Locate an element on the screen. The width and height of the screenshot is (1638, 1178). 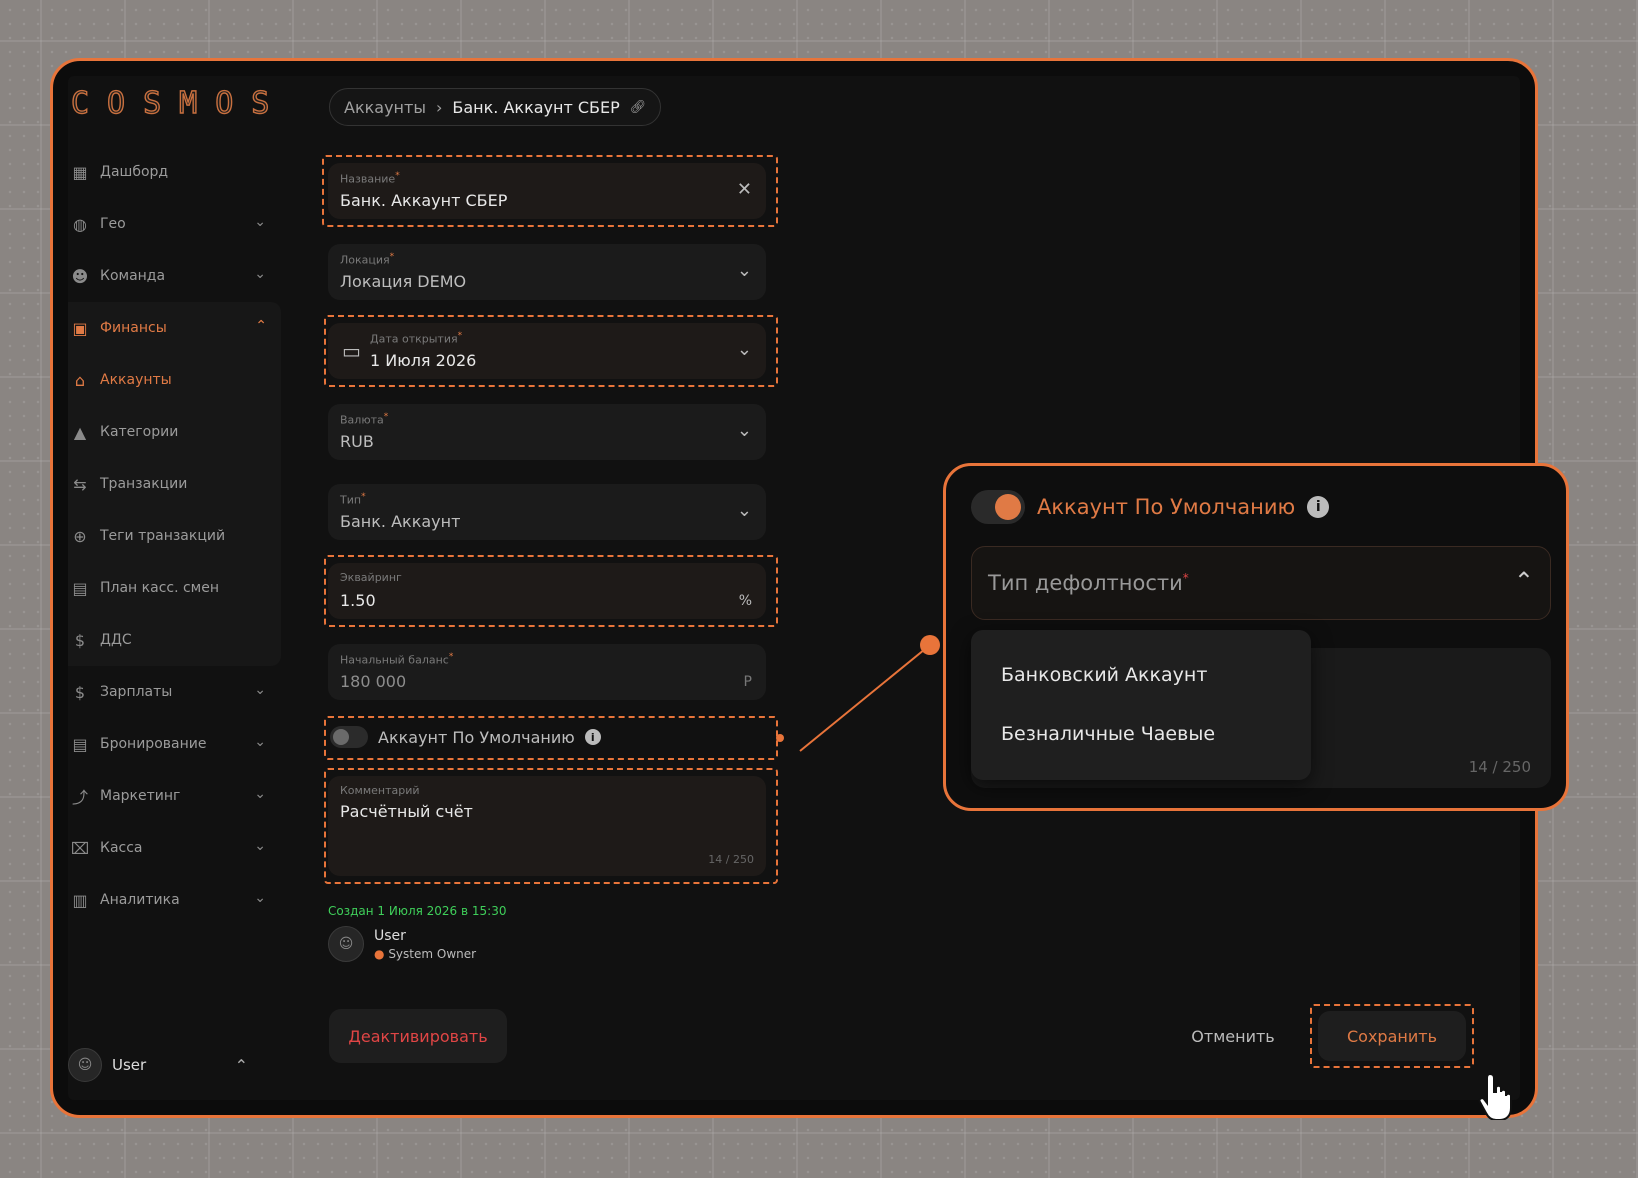
popup-toggle-label: Аккаунт По Умолчанию is located at coordinates (1166, 507).